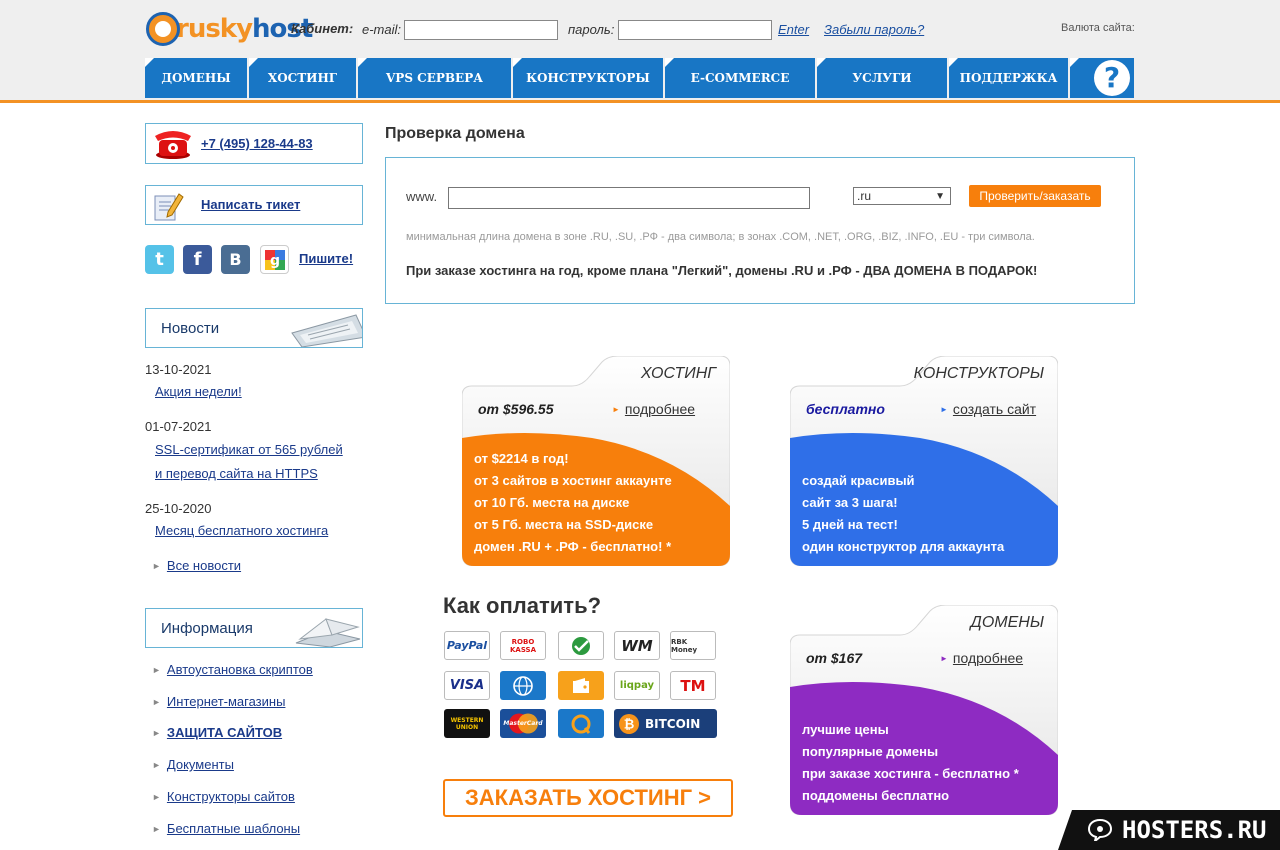  I want to click on news-date: 13-10-2021, so click(178, 369).